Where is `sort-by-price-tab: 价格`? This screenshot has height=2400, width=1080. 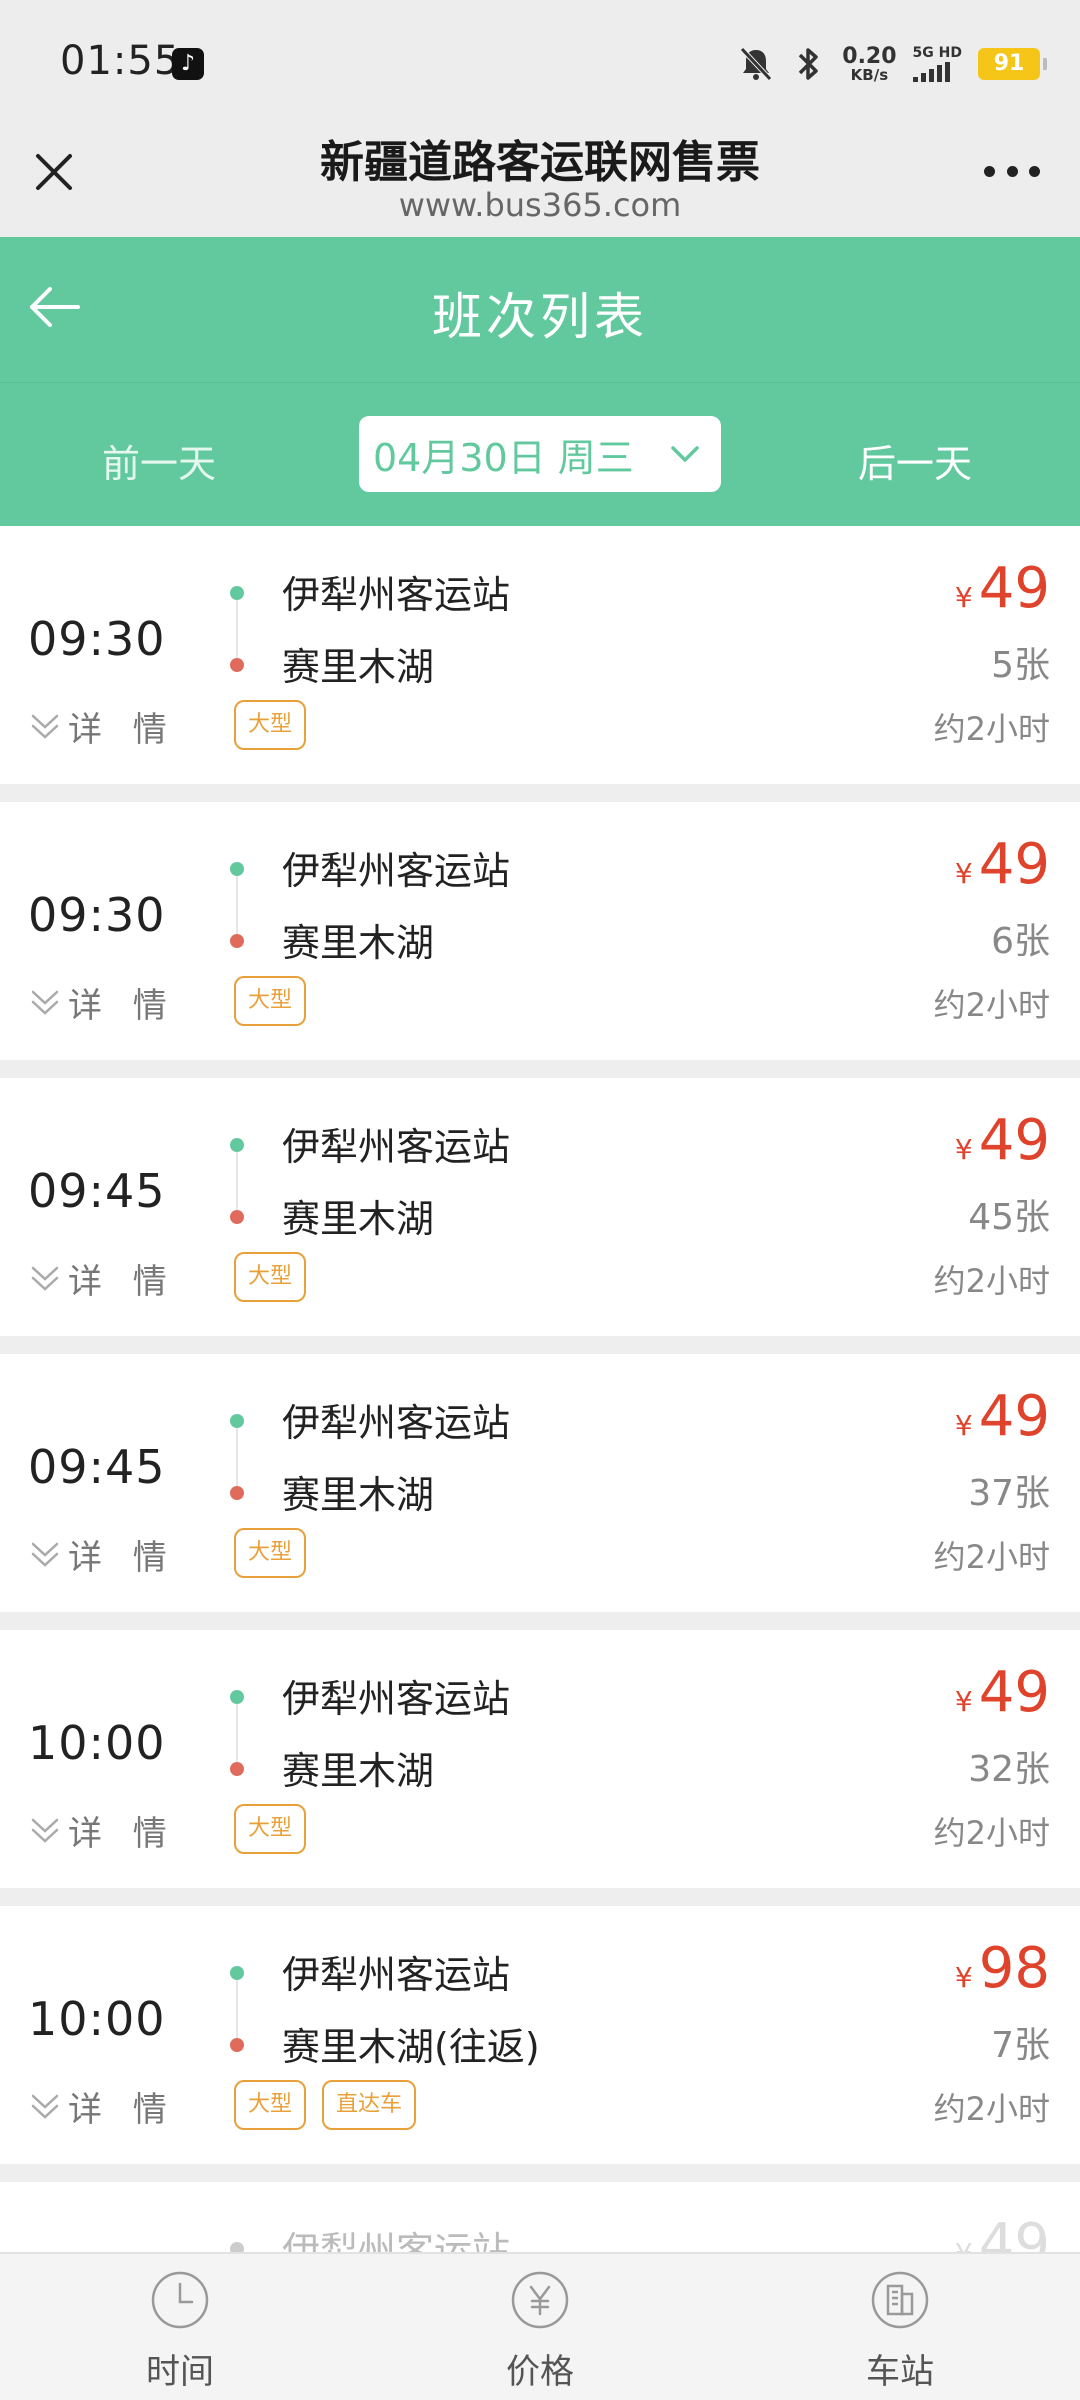
sort-by-price-tab: 价格 is located at coordinates (540, 2327).